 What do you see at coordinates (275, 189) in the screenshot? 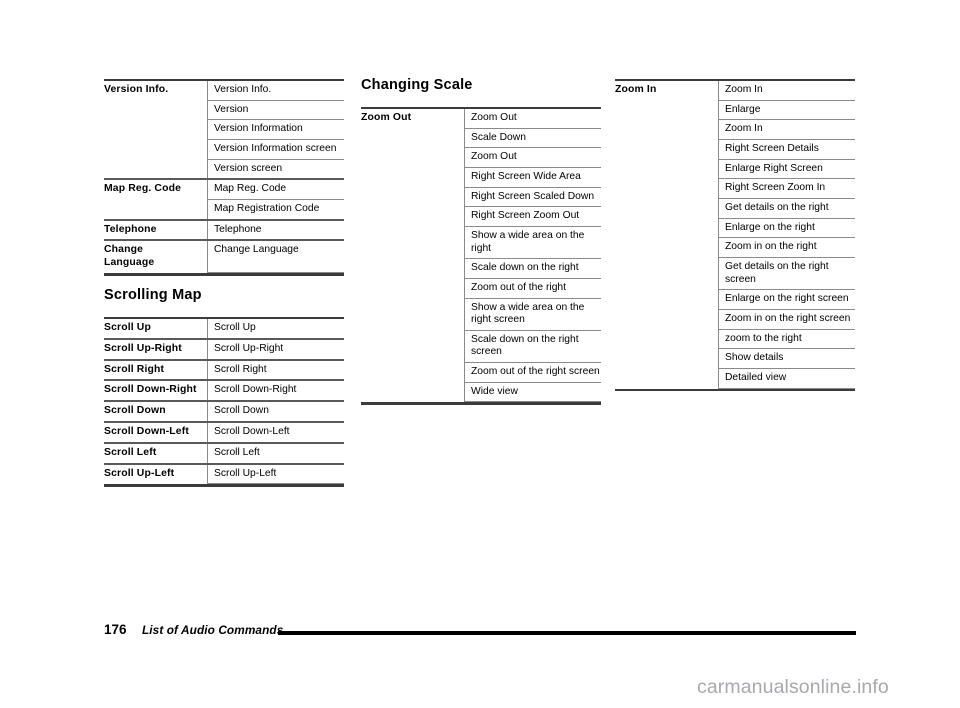
I see `command-phrase: Map Reg. Code` at bounding box center [275, 189].